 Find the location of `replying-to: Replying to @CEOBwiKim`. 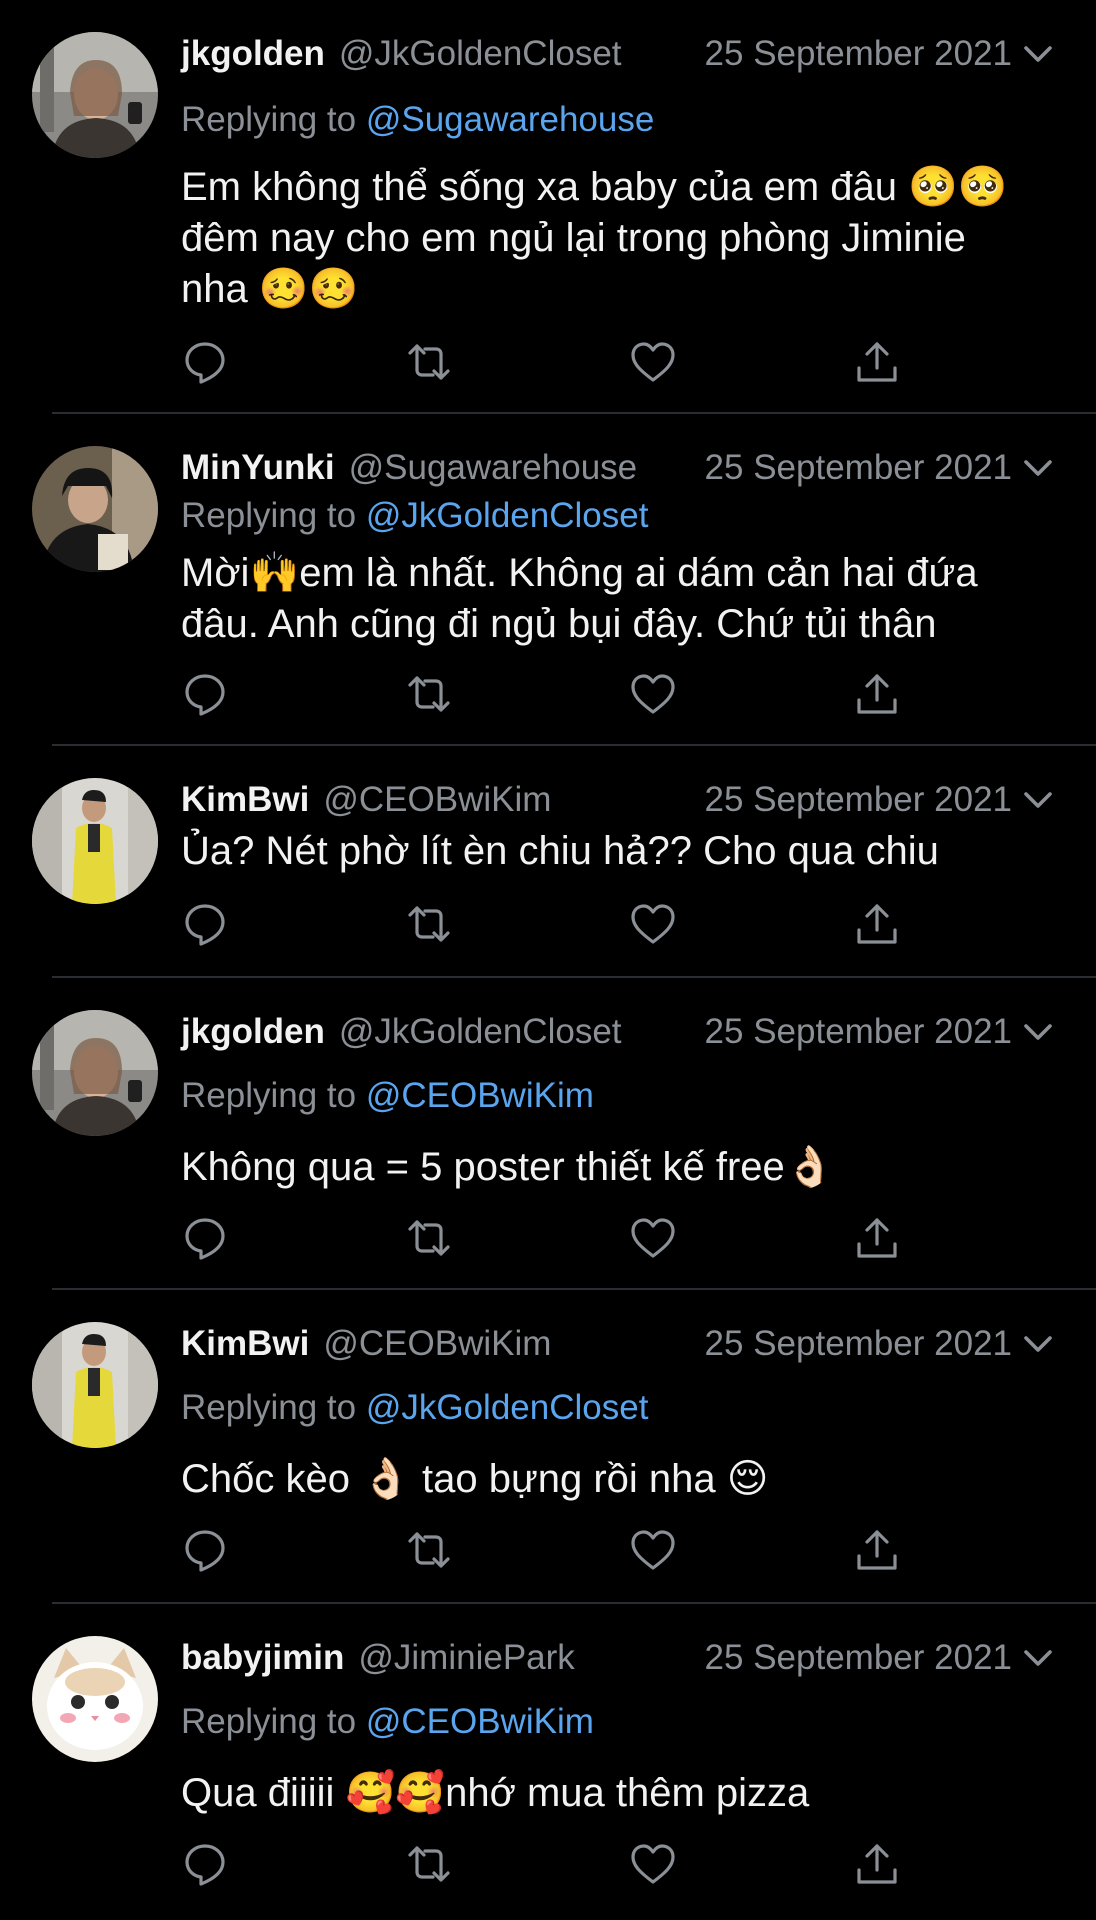

replying-to: Replying to @CEOBwiKim is located at coordinates (387, 1096).